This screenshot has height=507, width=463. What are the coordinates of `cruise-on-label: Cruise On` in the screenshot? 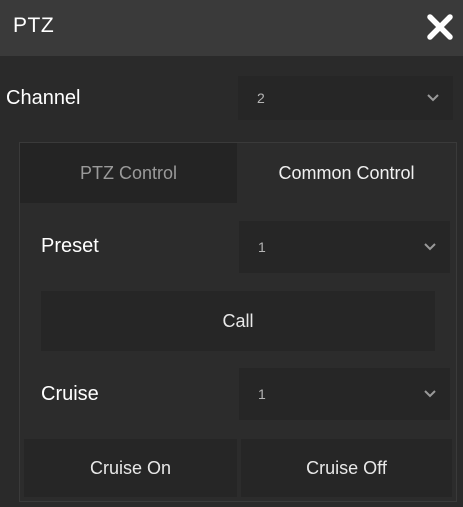 It's located at (130, 467).